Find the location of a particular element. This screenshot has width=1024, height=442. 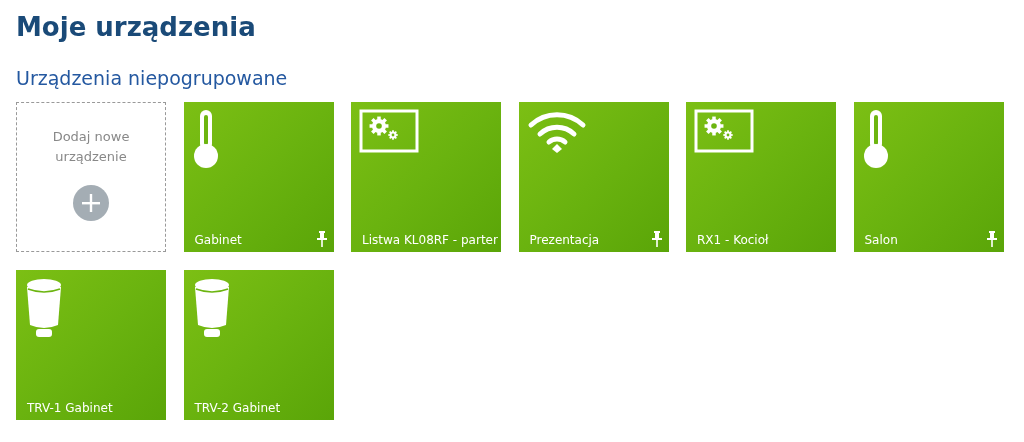

device-tile: TRV-1 Gabinet is located at coordinates (91, 345).